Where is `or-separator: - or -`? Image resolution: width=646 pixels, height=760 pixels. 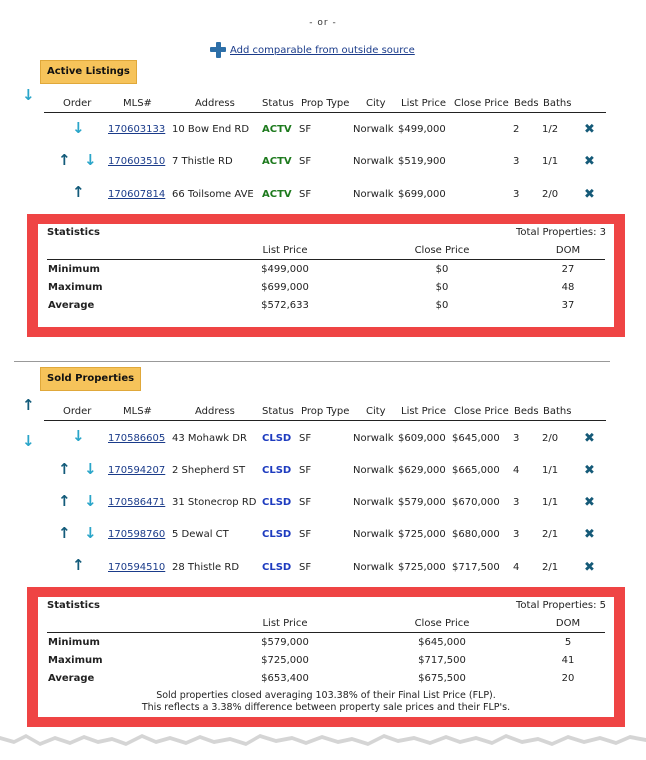
or-separator: - or - is located at coordinates (323, 23).